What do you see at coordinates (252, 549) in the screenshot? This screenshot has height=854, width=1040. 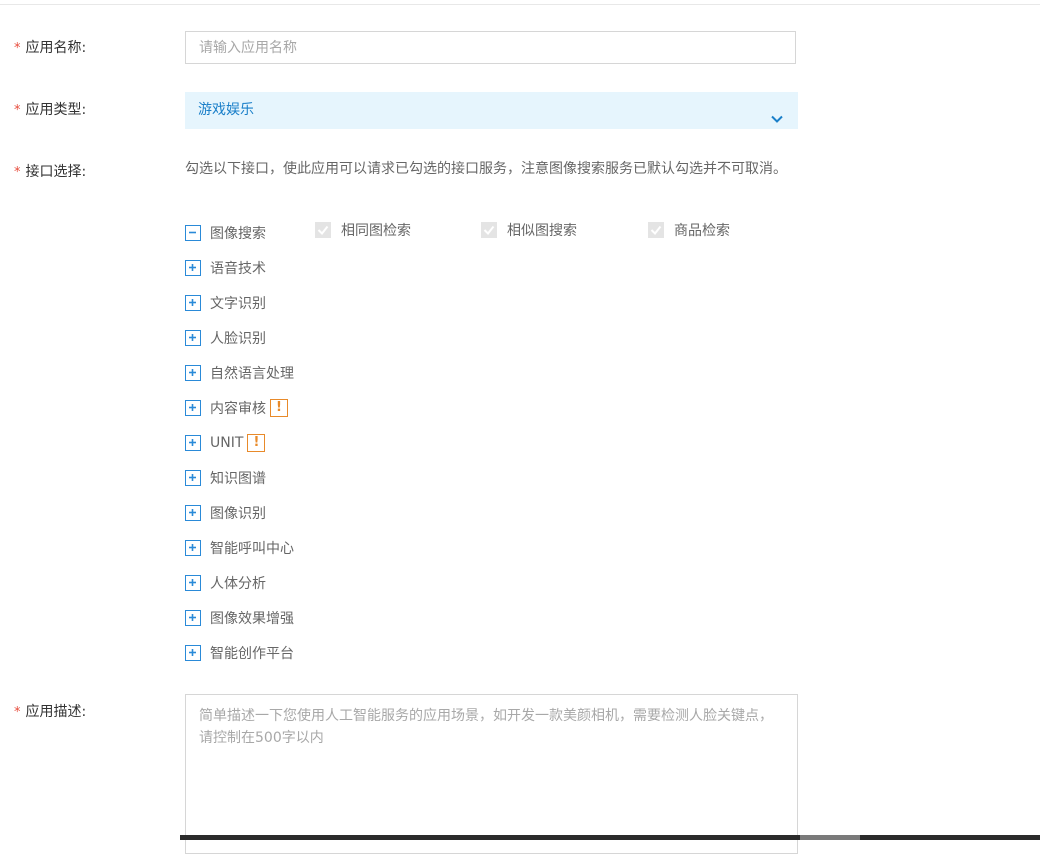 I see `api-group-label: 智能呼叫中心` at bounding box center [252, 549].